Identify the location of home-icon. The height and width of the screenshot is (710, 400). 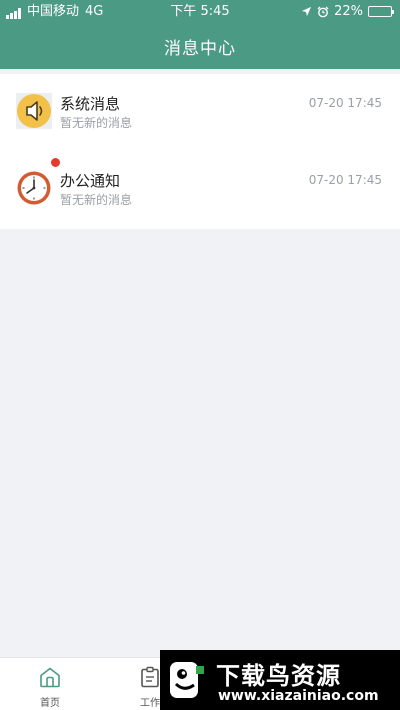
(50, 677).